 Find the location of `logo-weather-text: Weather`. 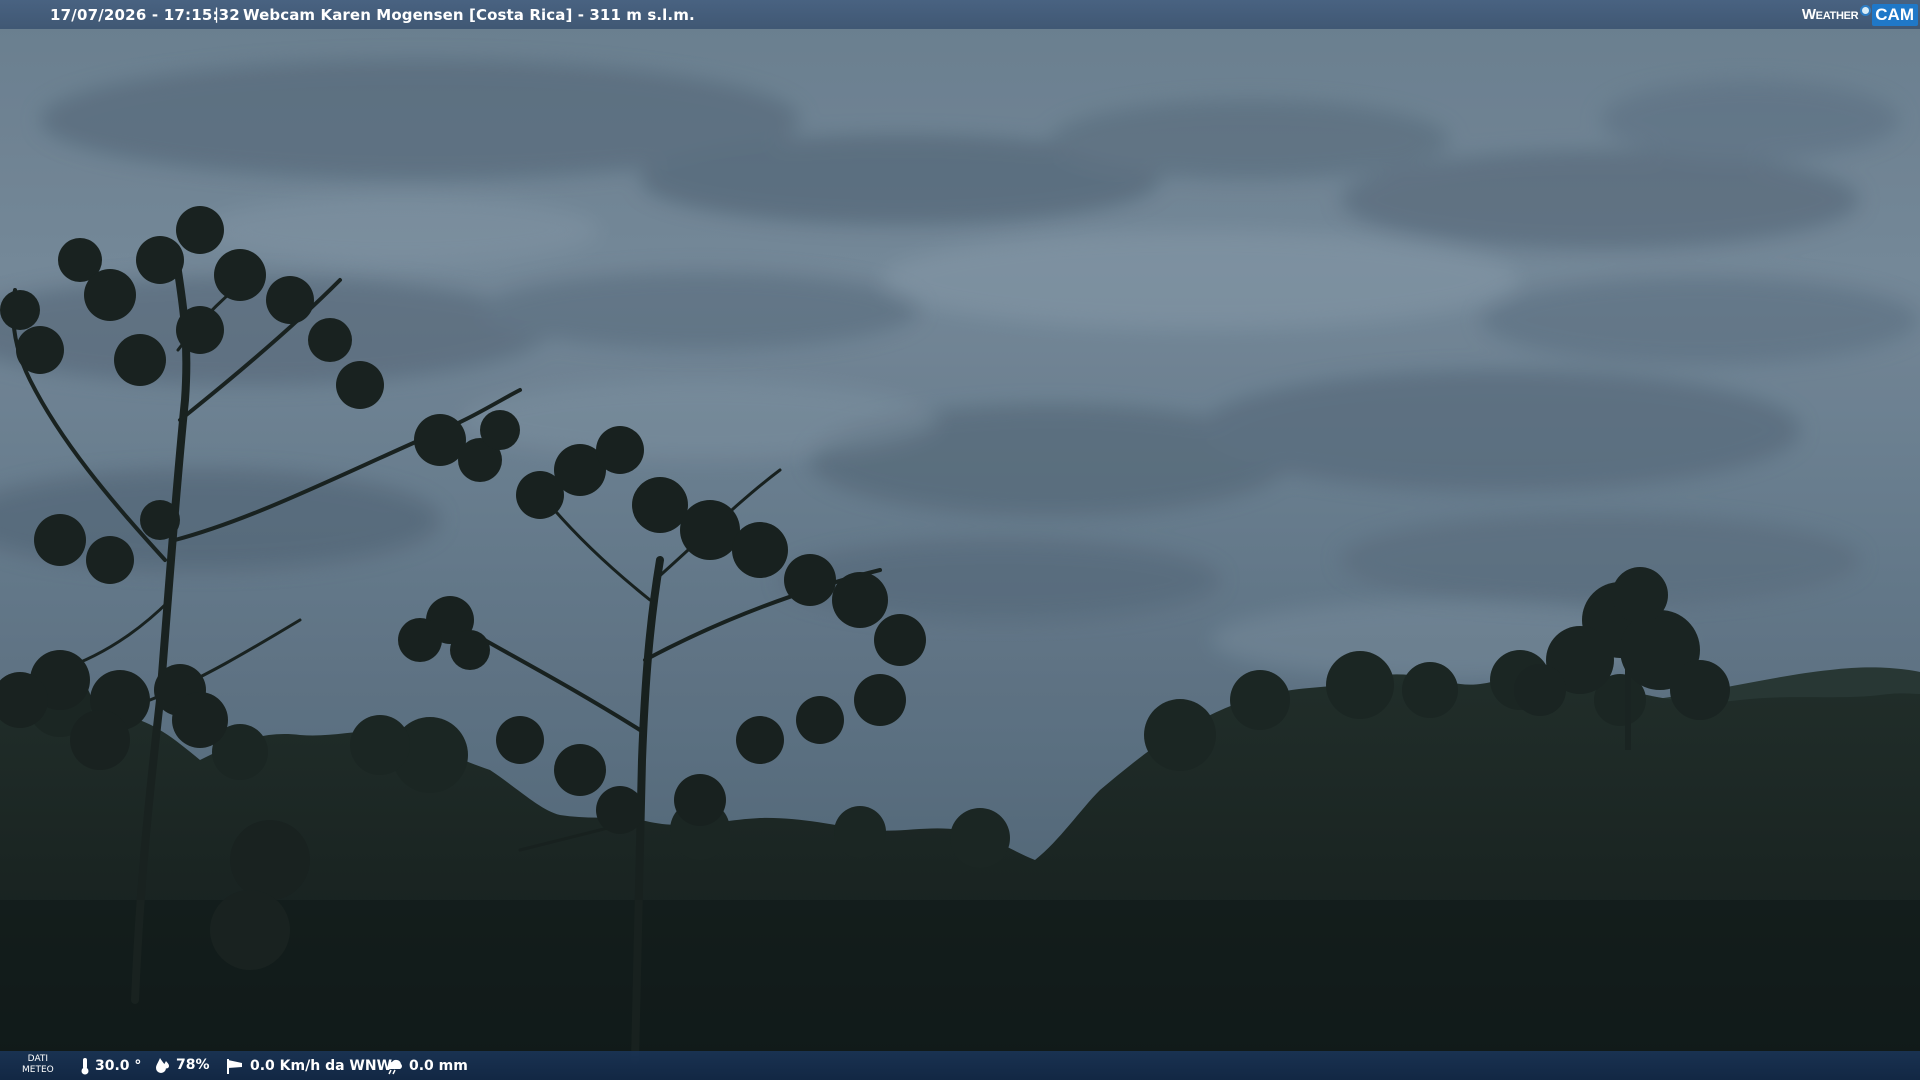

logo-weather-text: Weather is located at coordinates (1830, 14).